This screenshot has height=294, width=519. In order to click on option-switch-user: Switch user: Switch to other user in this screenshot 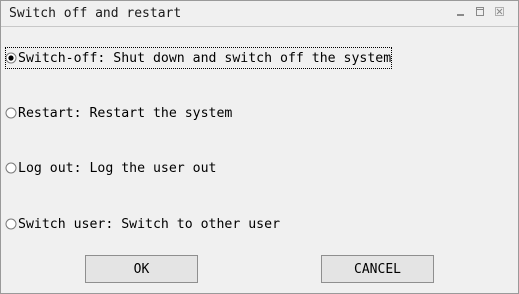, I will do `click(143, 224)`.